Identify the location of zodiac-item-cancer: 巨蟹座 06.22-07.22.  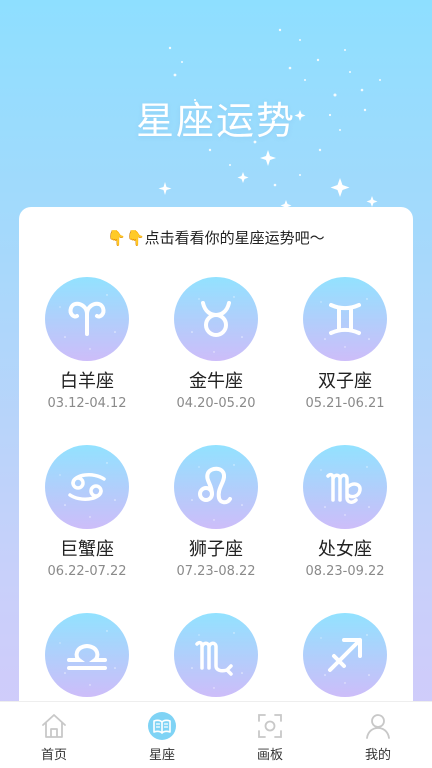
(87, 512).